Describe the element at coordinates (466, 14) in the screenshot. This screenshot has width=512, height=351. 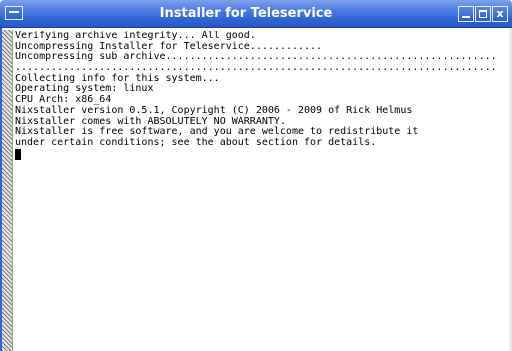
I see `minimize-icon` at that location.